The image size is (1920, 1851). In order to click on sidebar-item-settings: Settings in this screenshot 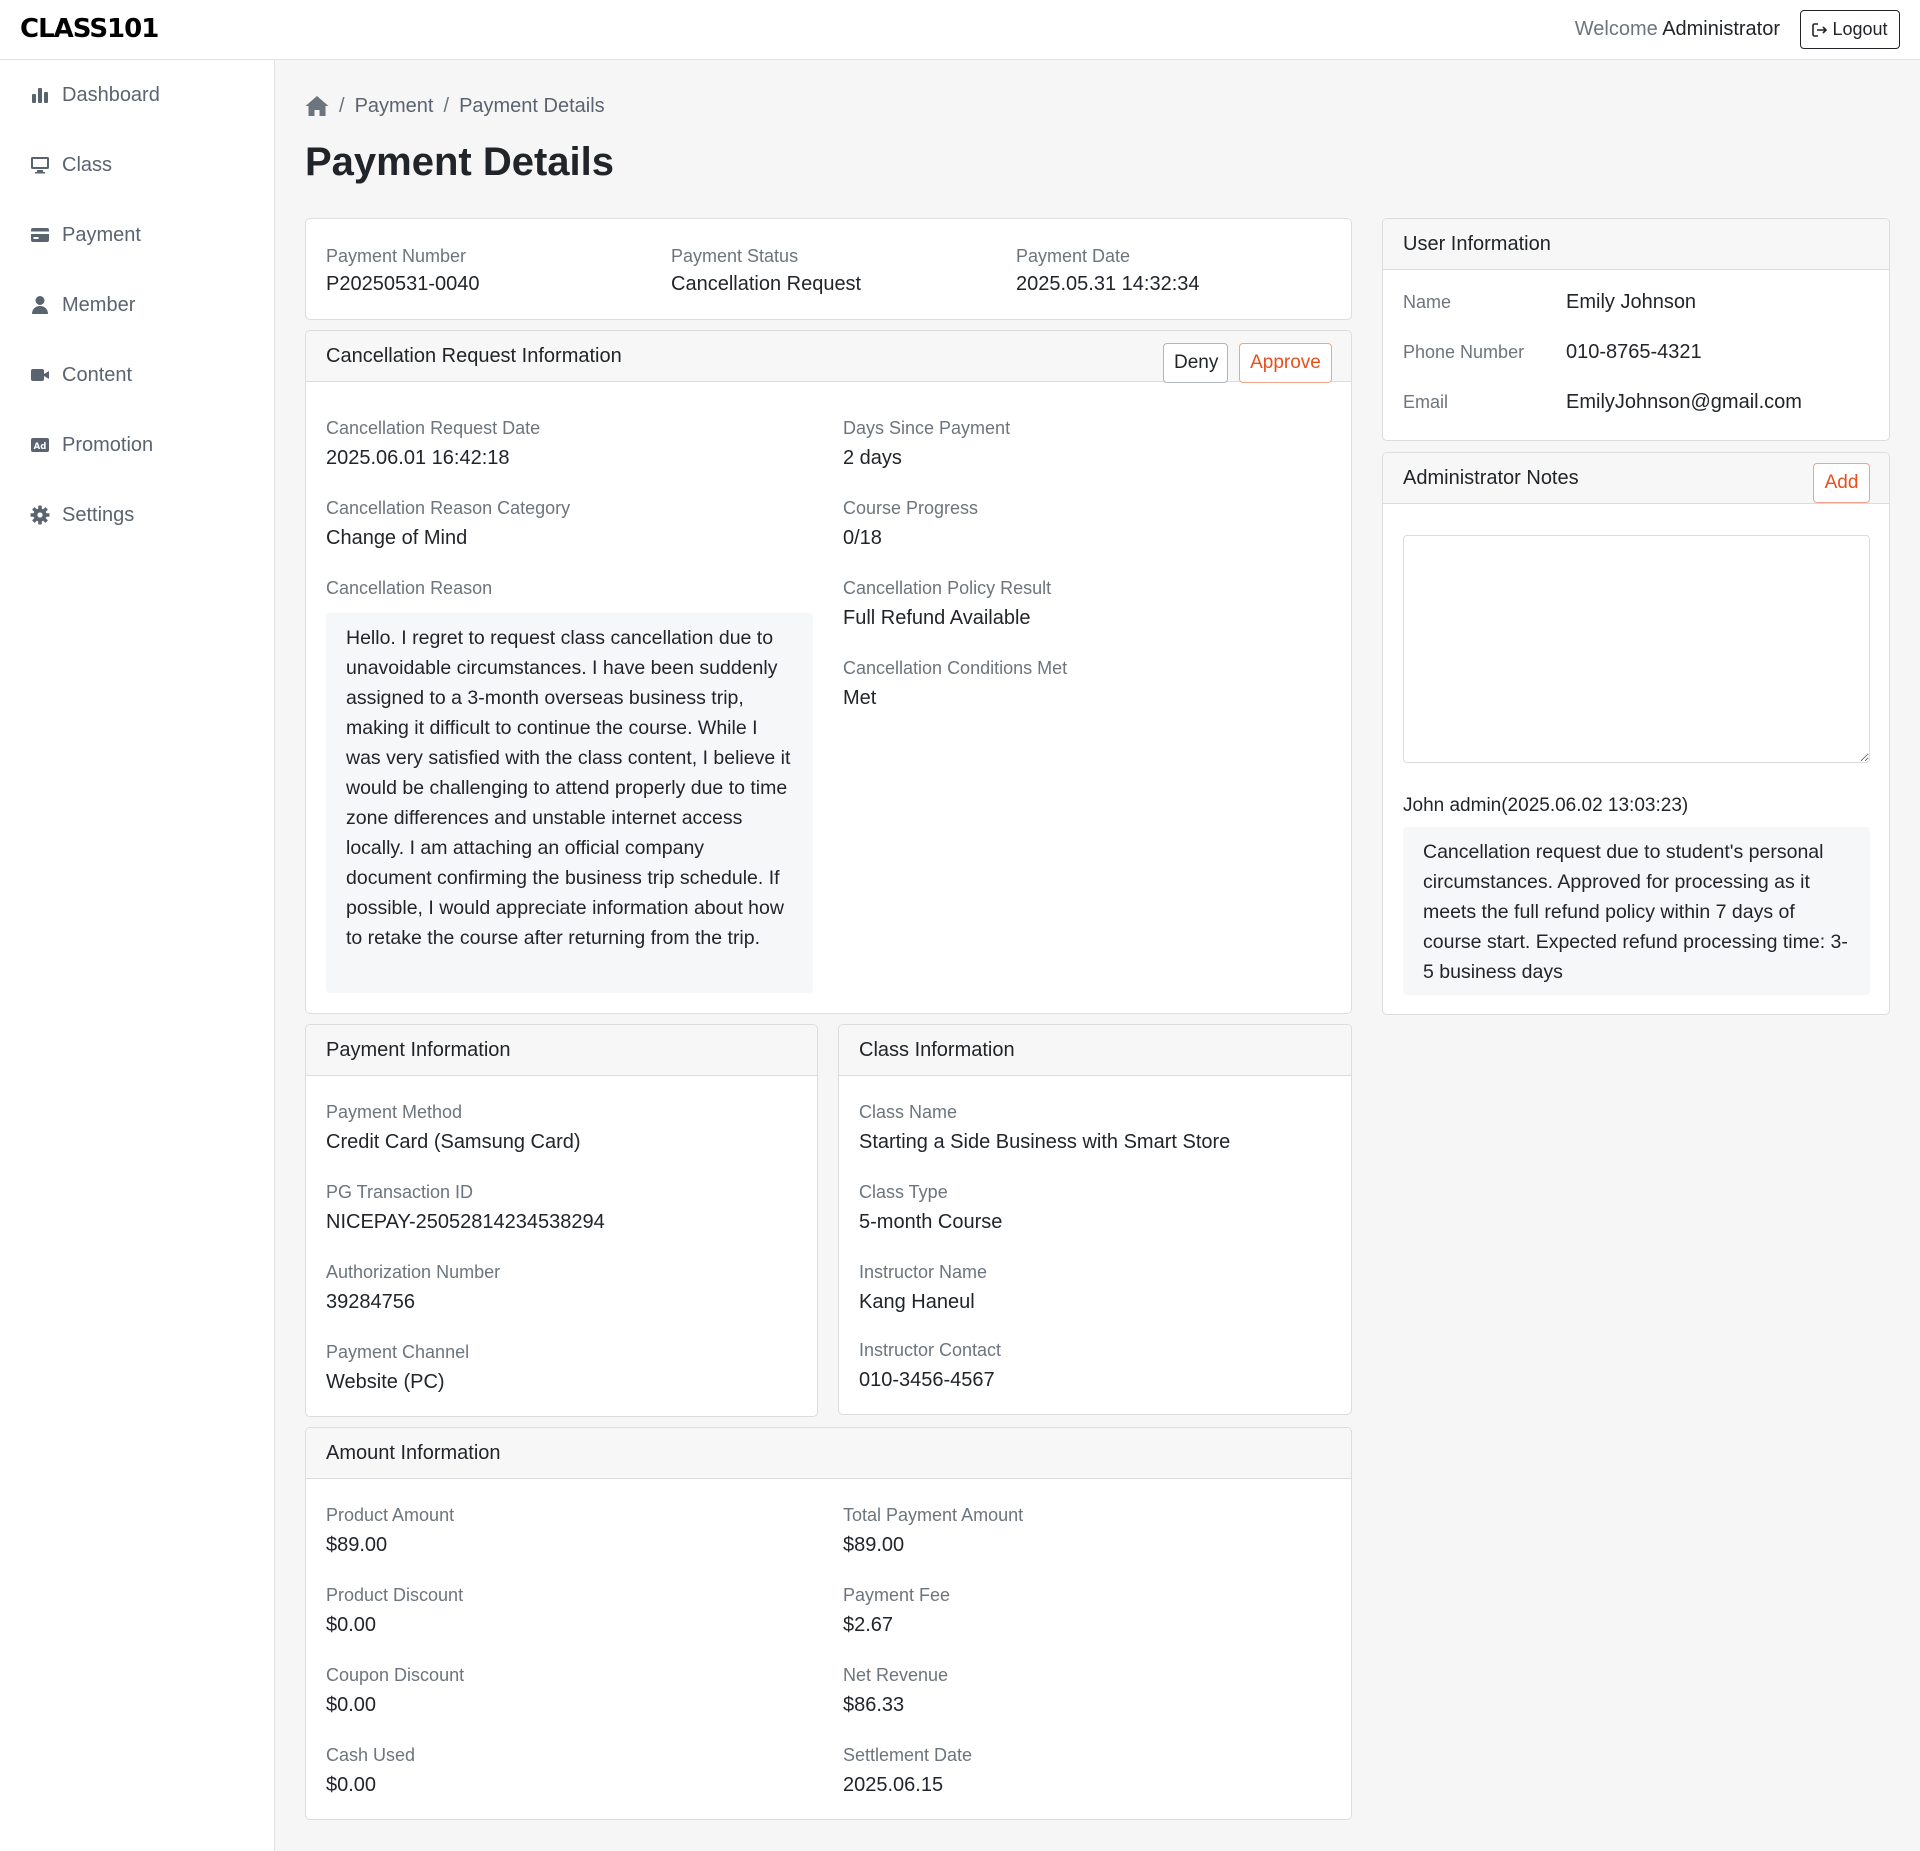, I will do `click(82, 515)`.